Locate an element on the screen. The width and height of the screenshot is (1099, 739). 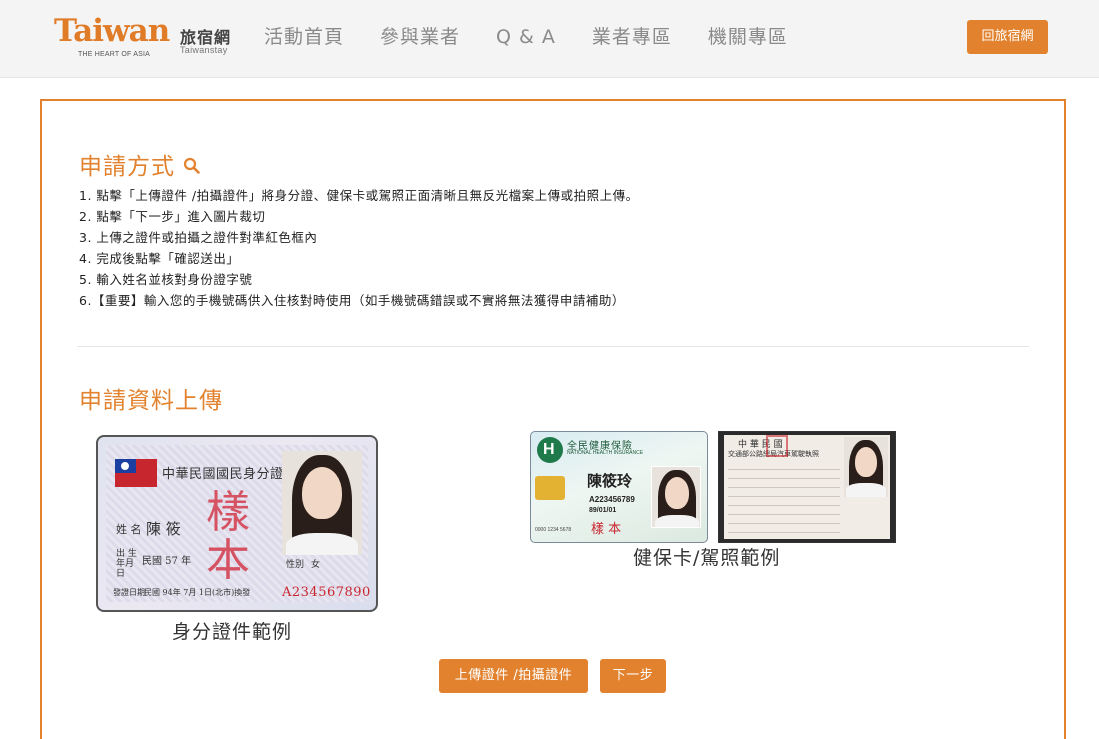
nav-agency-area: 機關專區 is located at coordinates (748, 37).